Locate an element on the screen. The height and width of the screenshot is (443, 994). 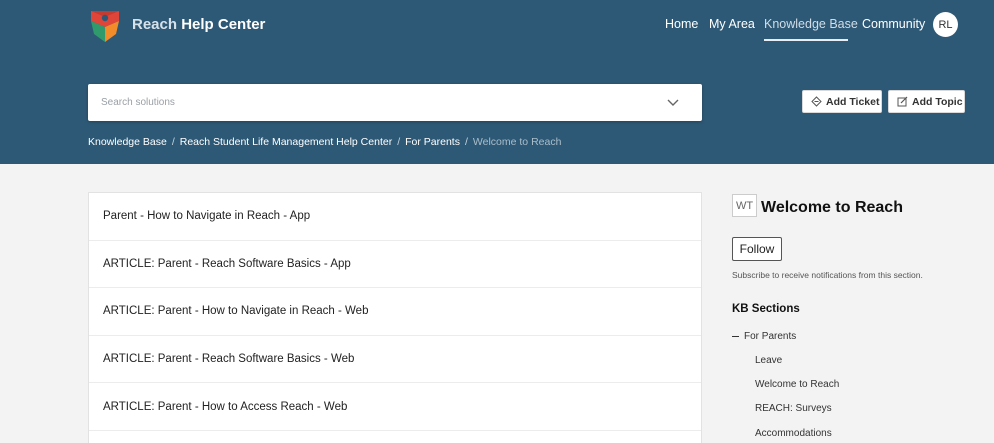
kb-section-for-parents: For Parents is located at coordinates (764, 336).